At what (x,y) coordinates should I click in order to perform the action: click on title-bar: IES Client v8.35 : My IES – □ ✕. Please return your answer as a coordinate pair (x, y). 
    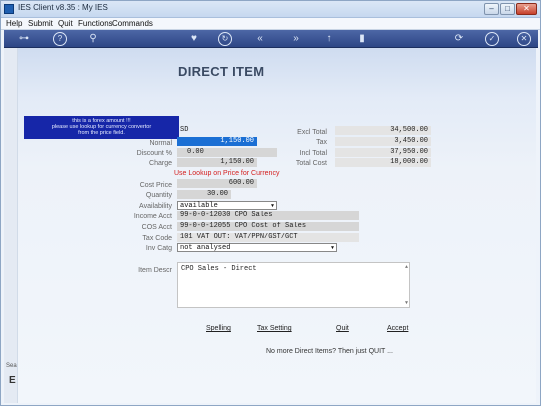
    Looking at the image, I should click on (270, 9).